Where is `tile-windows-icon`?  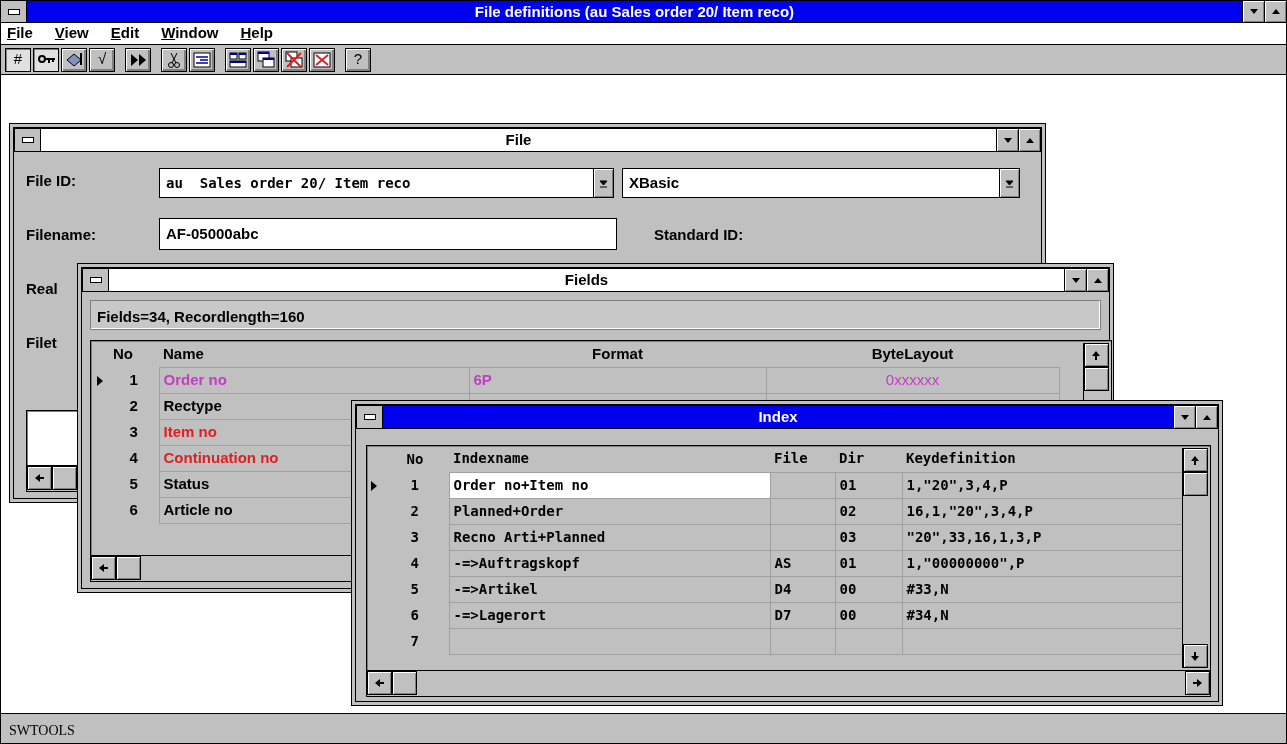
tile-windows-icon is located at coordinates (238, 59).